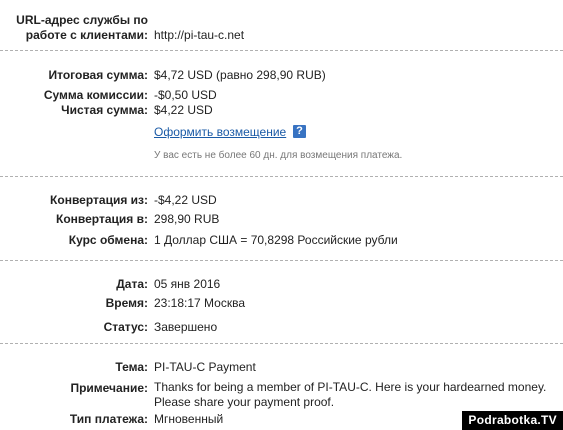 This screenshot has height=430, width=563. I want to click on net-label: Чистая сумма:, so click(104, 110).